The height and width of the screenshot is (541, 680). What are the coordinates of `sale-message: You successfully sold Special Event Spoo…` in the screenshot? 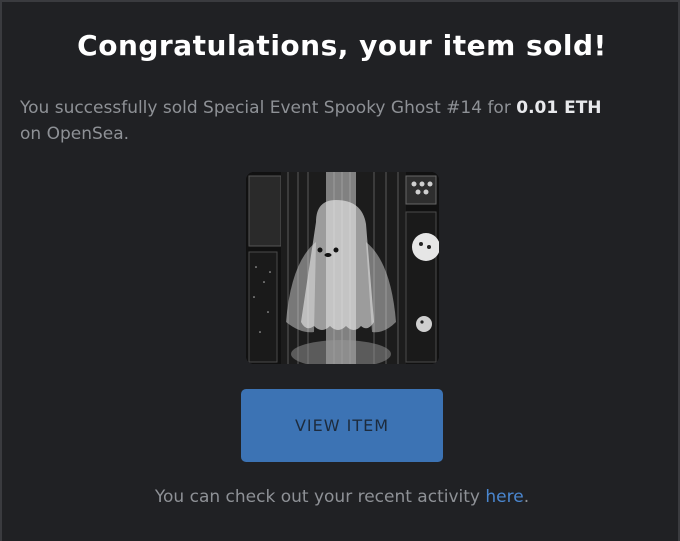 It's located at (340, 121).